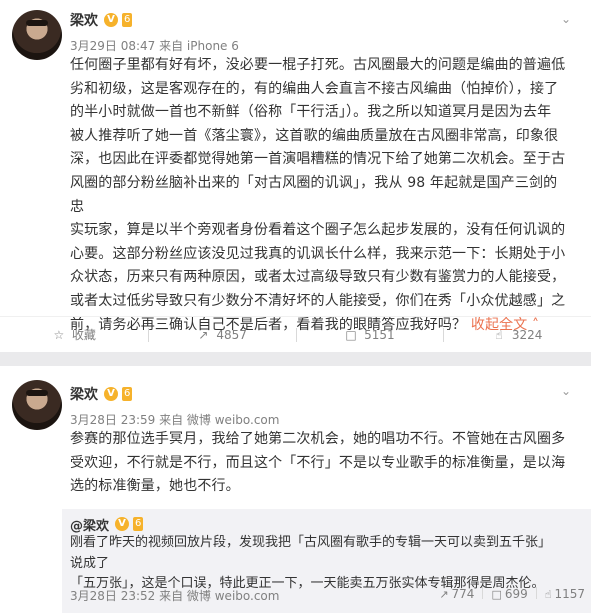 This screenshot has width=591, height=613. I want to click on post-text-line: 众状态，历来只有两种原因，或者太过高级导致只有少数有鉴赏力的人能接受，, so click(318, 277).